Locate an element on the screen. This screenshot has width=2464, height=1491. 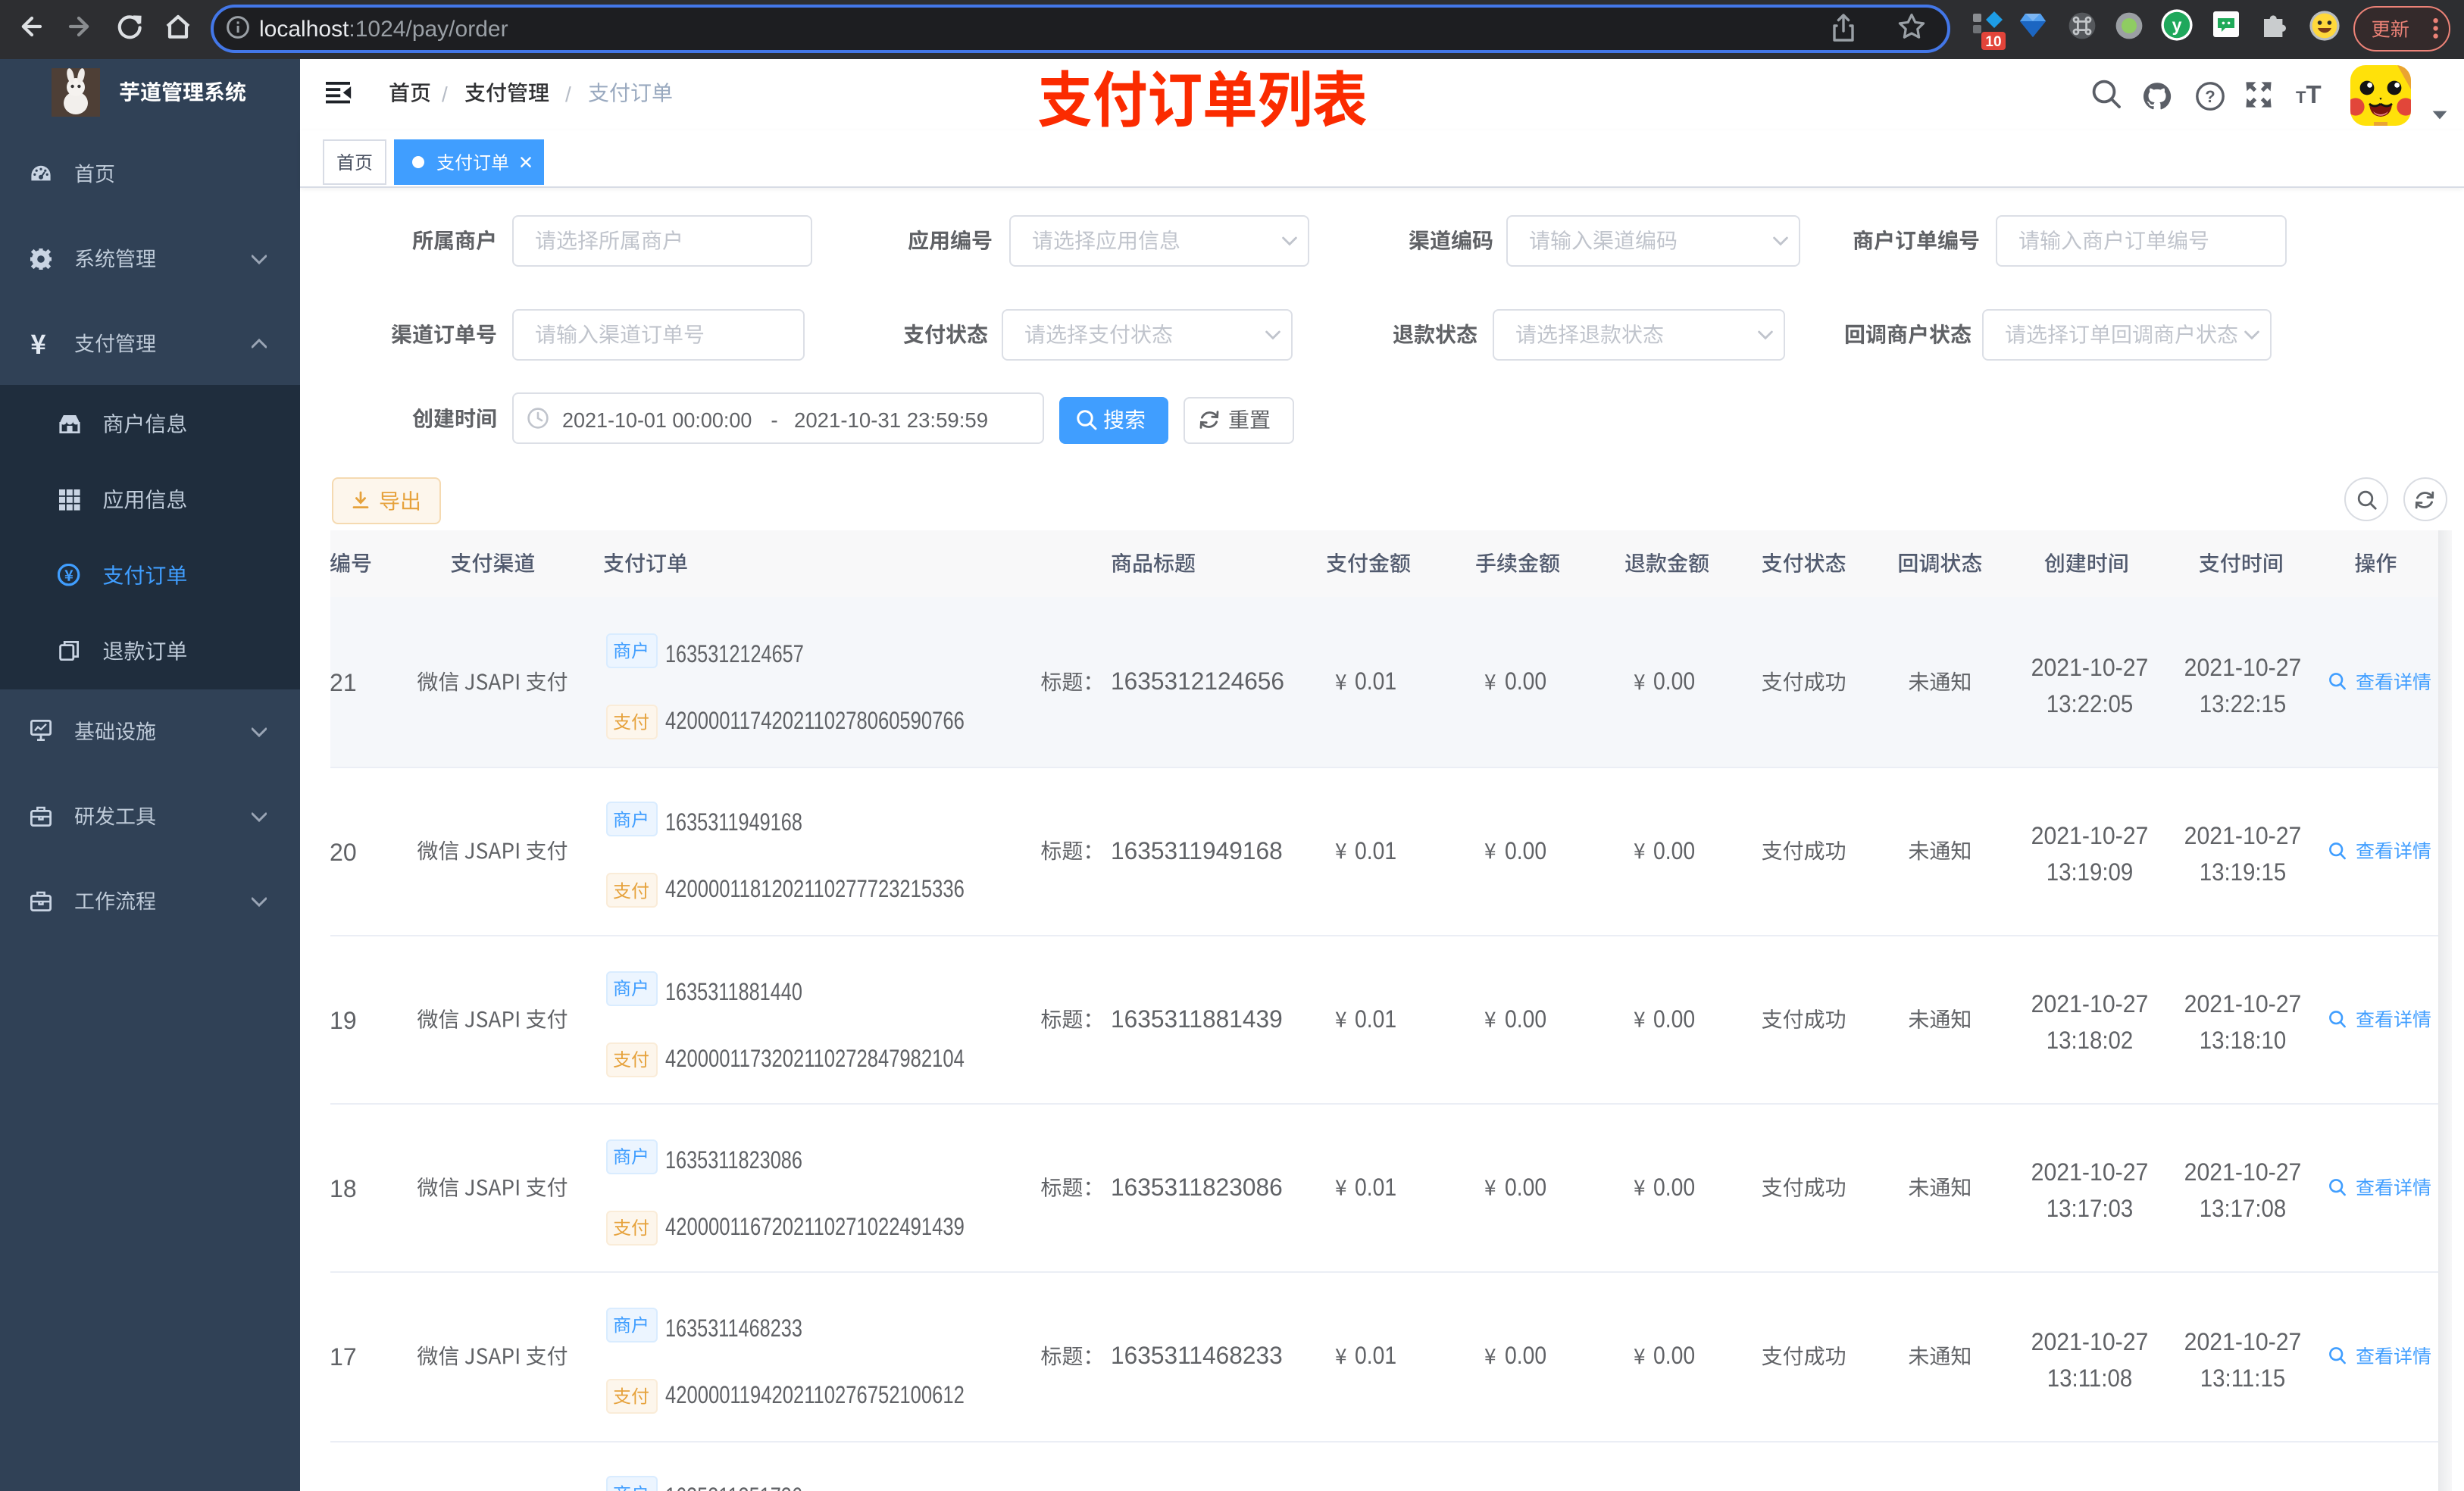
svg-text: y is located at coordinates (2177, 25).